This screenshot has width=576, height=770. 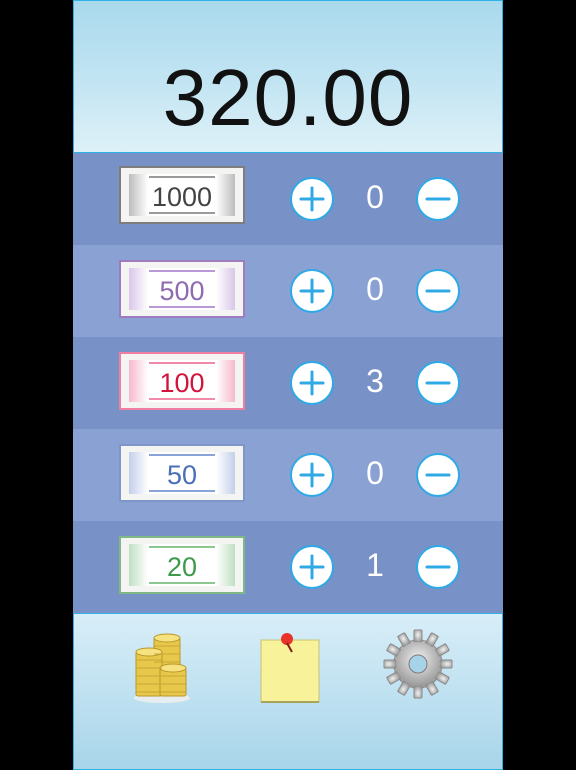 I want to click on denomination-row-1000: 1000 0, so click(x=288, y=199).